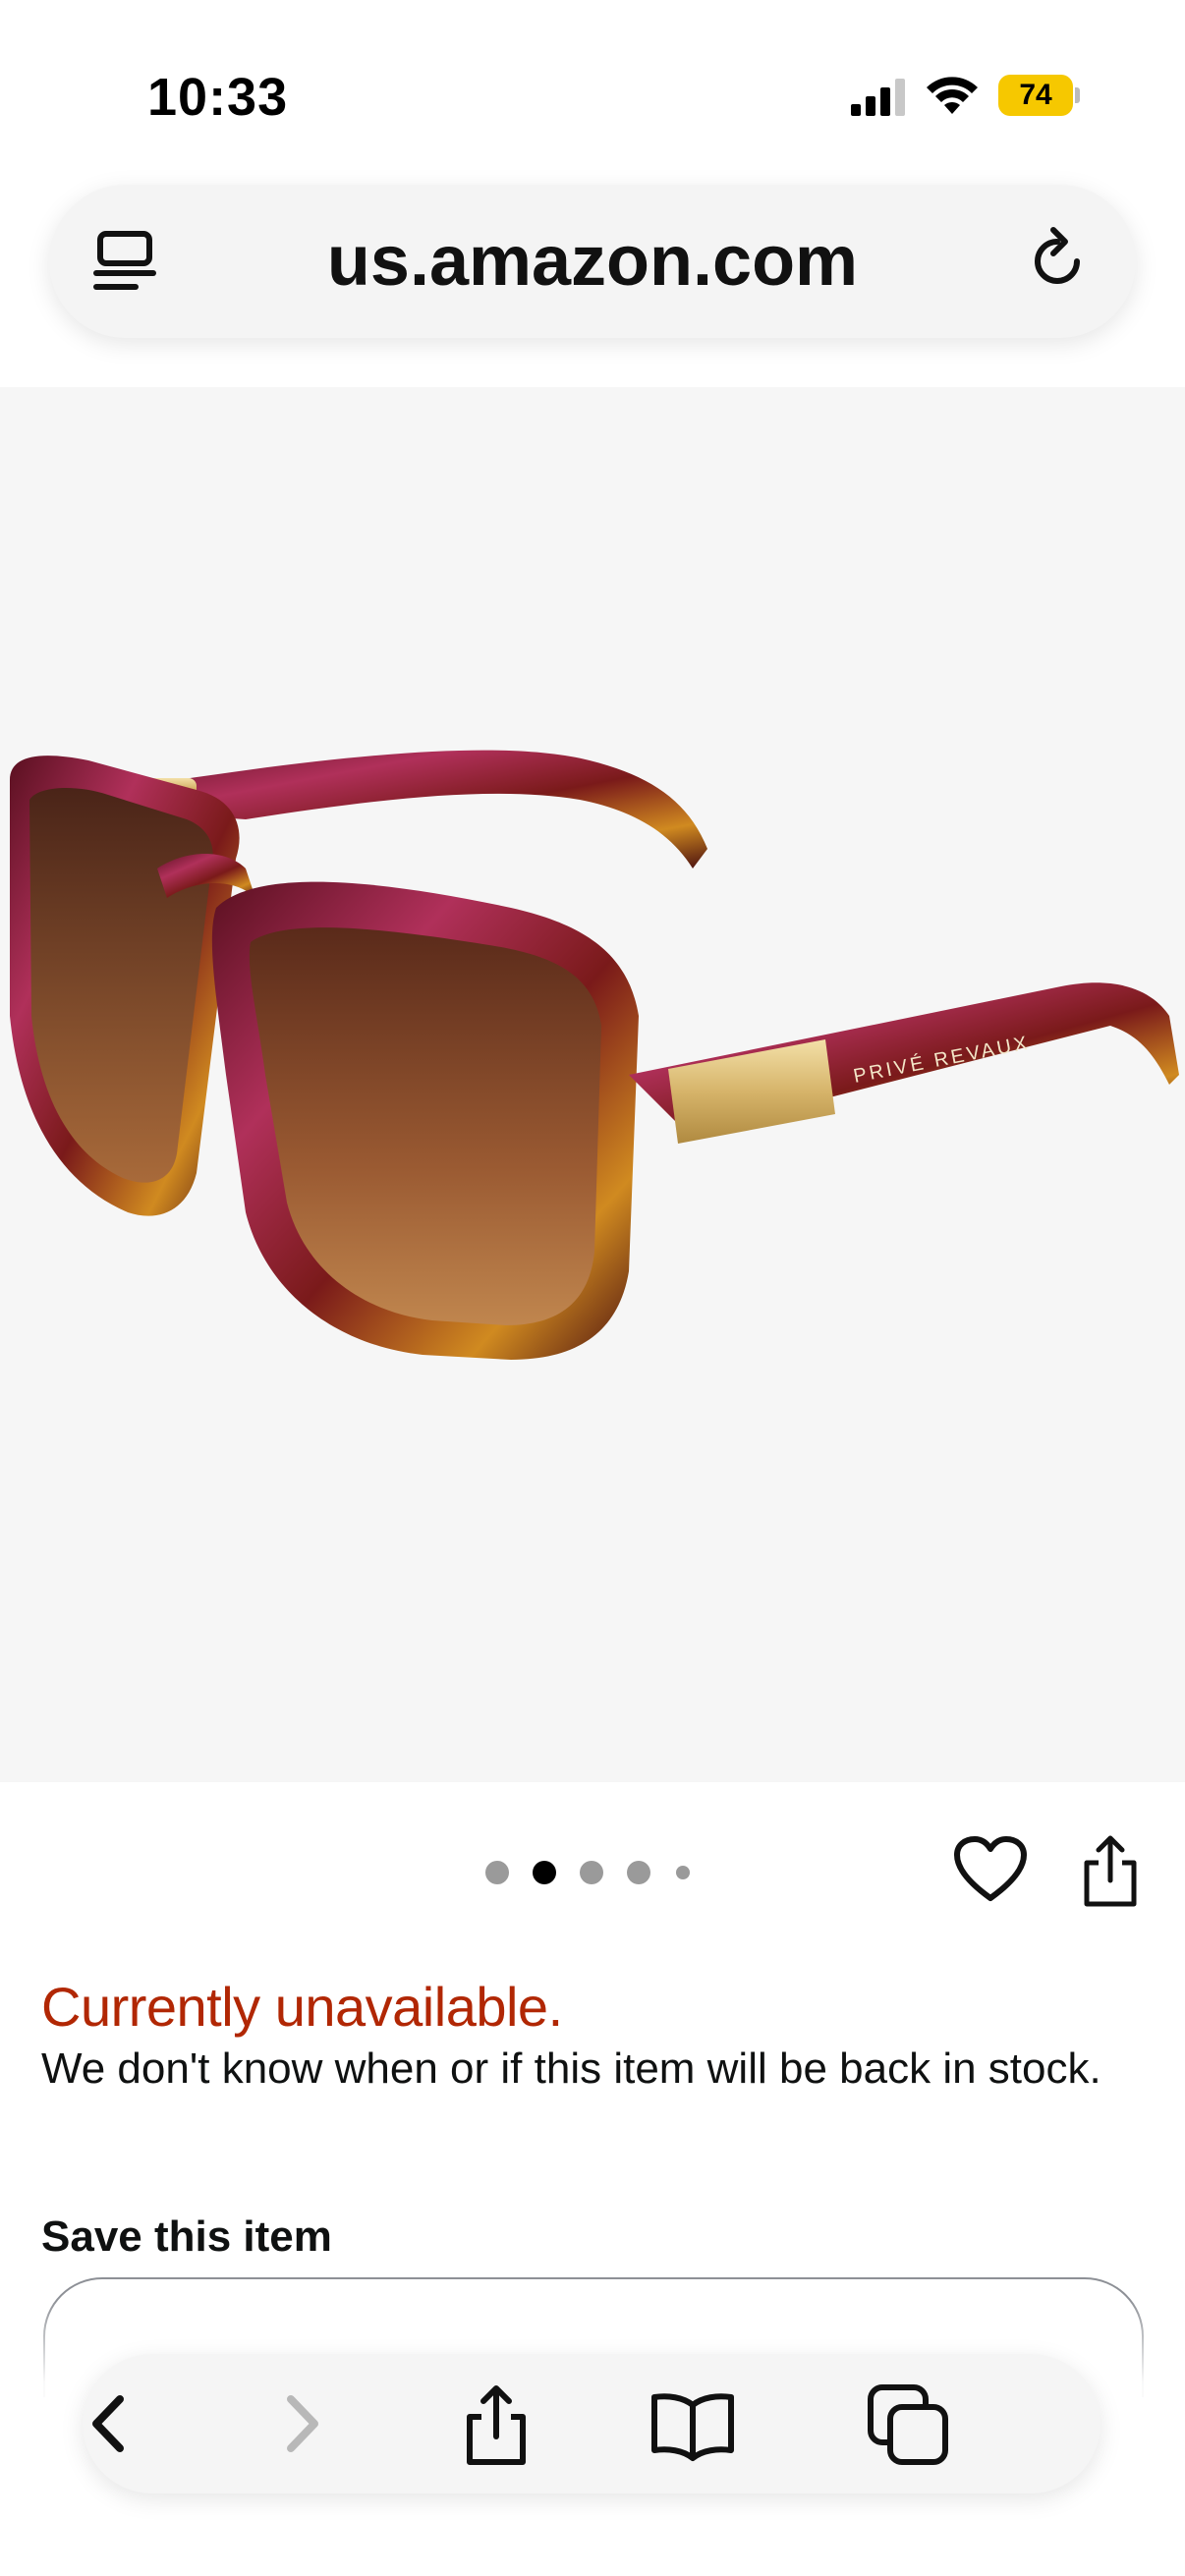 This screenshot has height=2576, width=1185. I want to click on status-bar: 10:33 74, so click(592, 93).